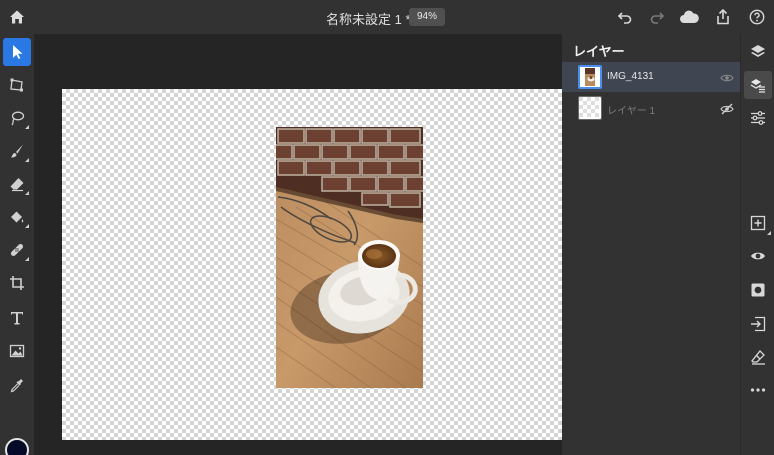  What do you see at coordinates (17, 17) in the screenshot?
I see `home-icon` at bounding box center [17, 17].